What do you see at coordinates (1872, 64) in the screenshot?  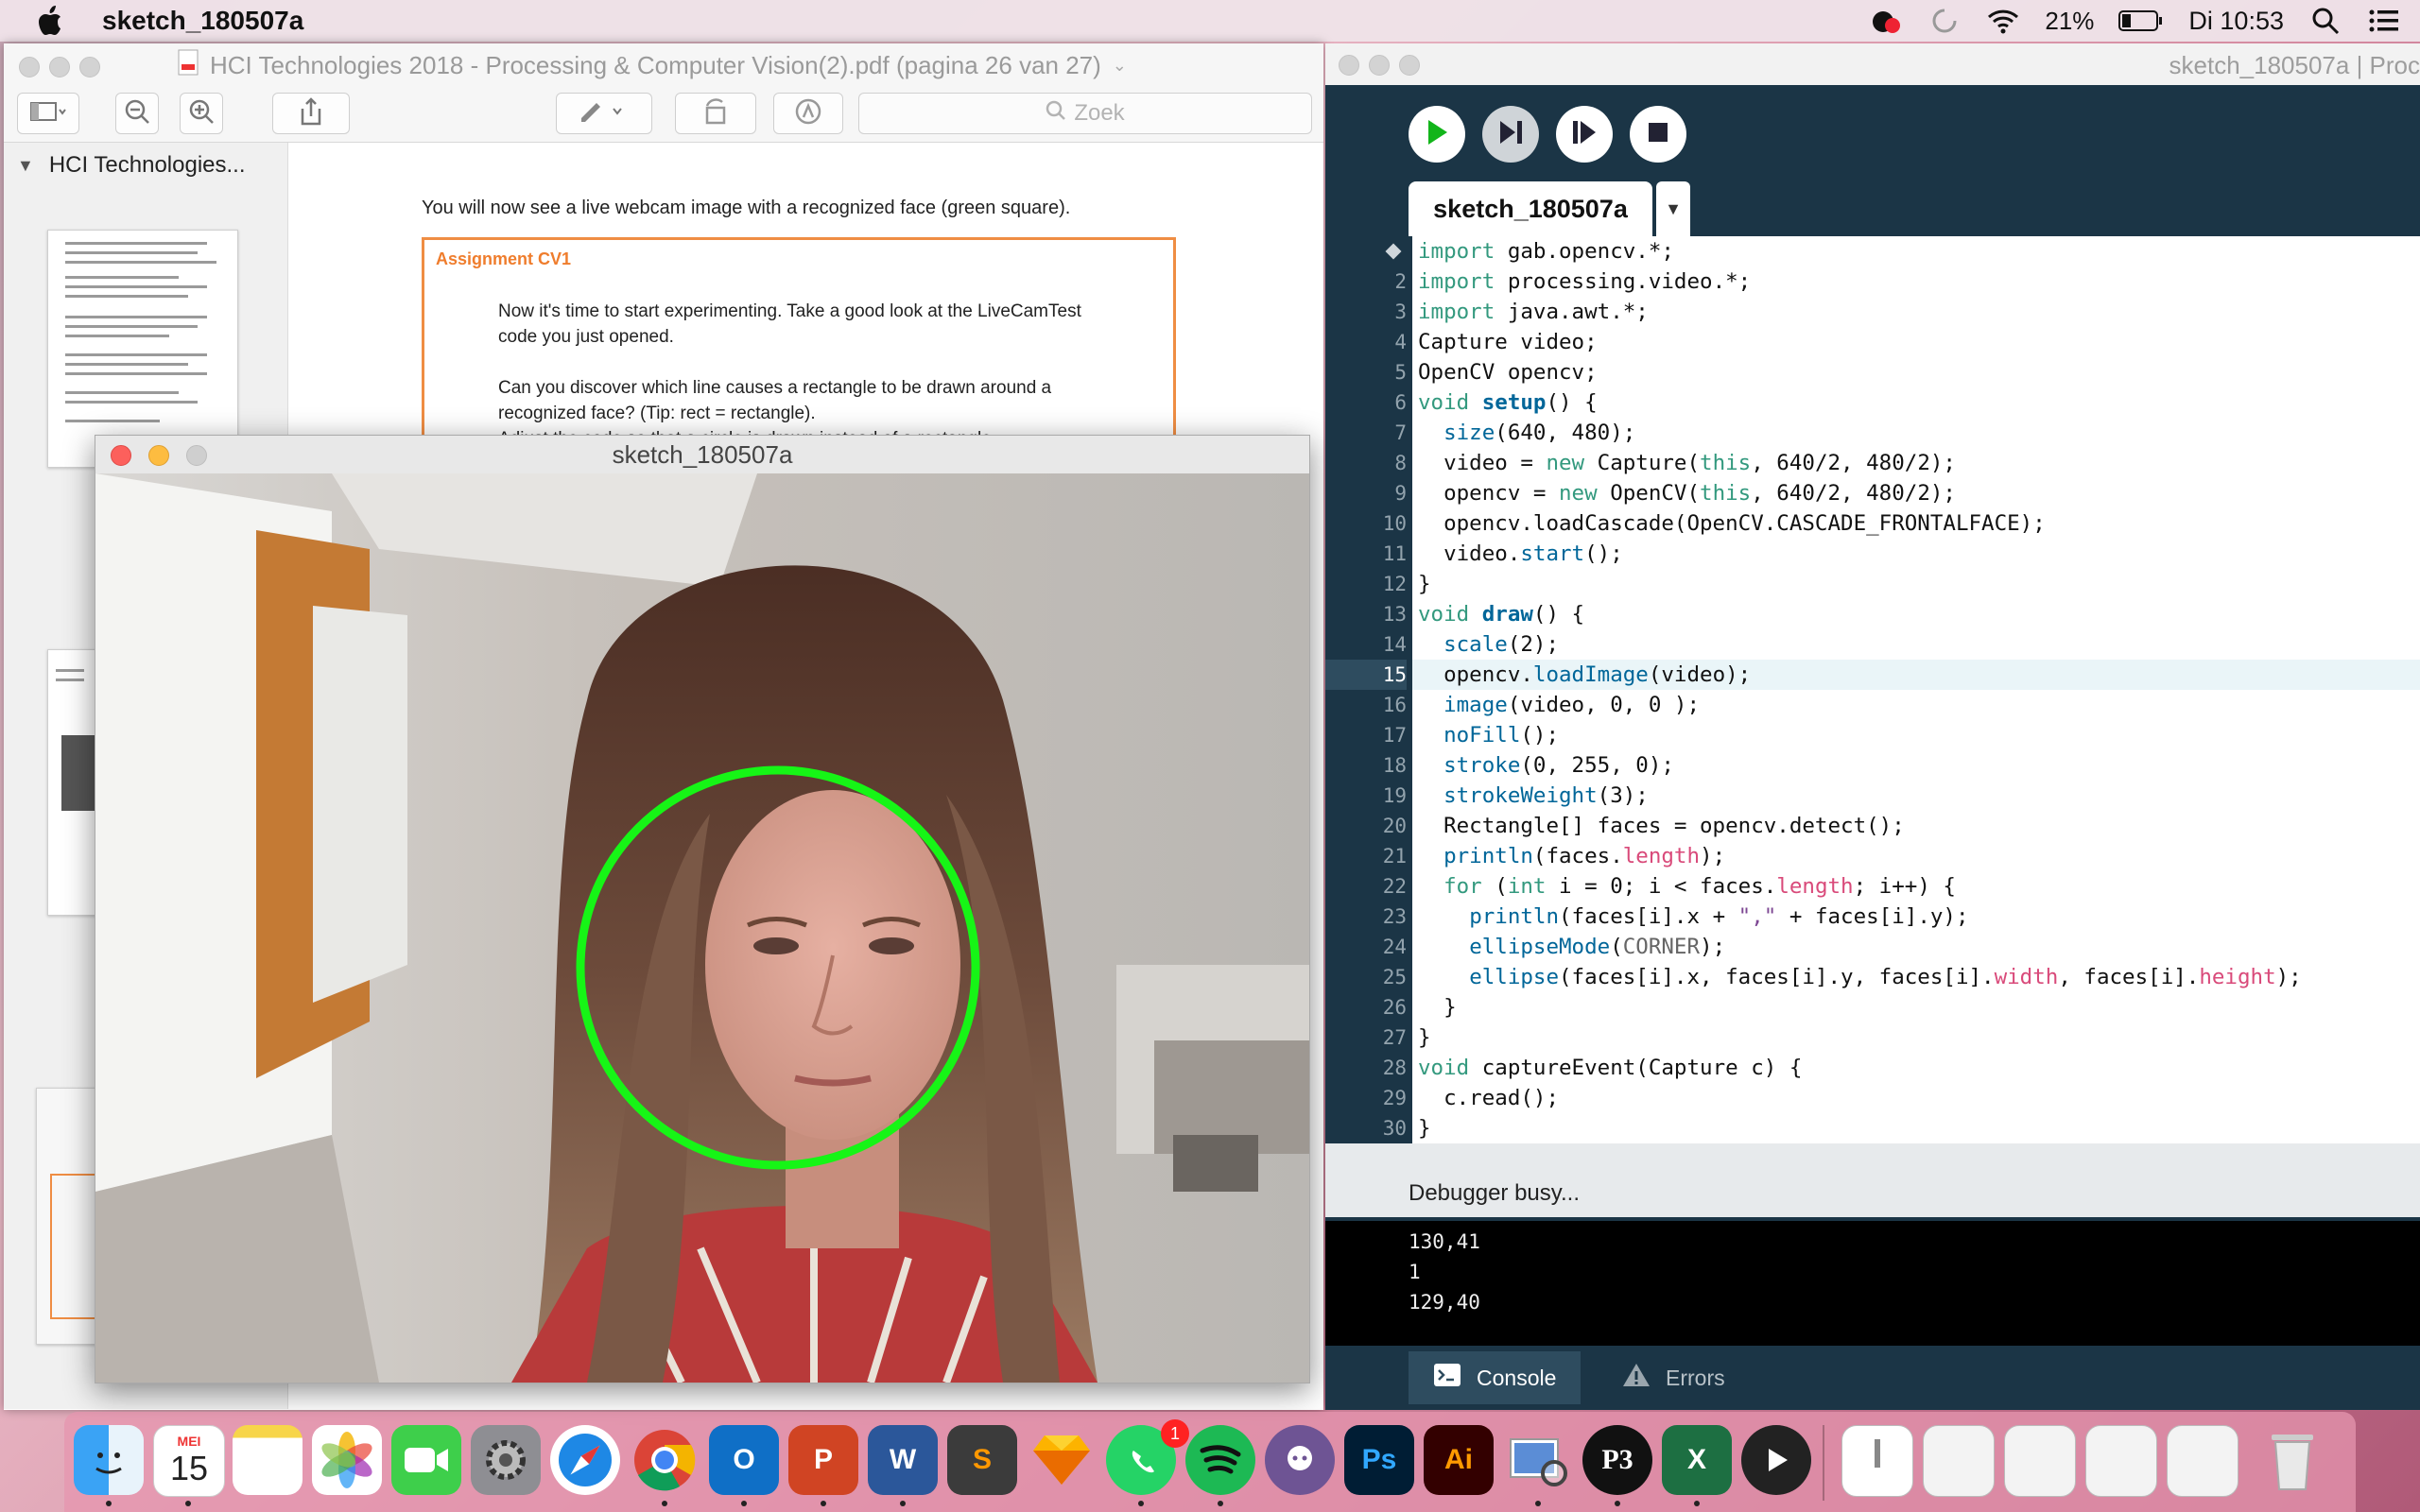 I see `ide-title-bar: sketch_180507a | Proc` at bounding box center [1872, 64].